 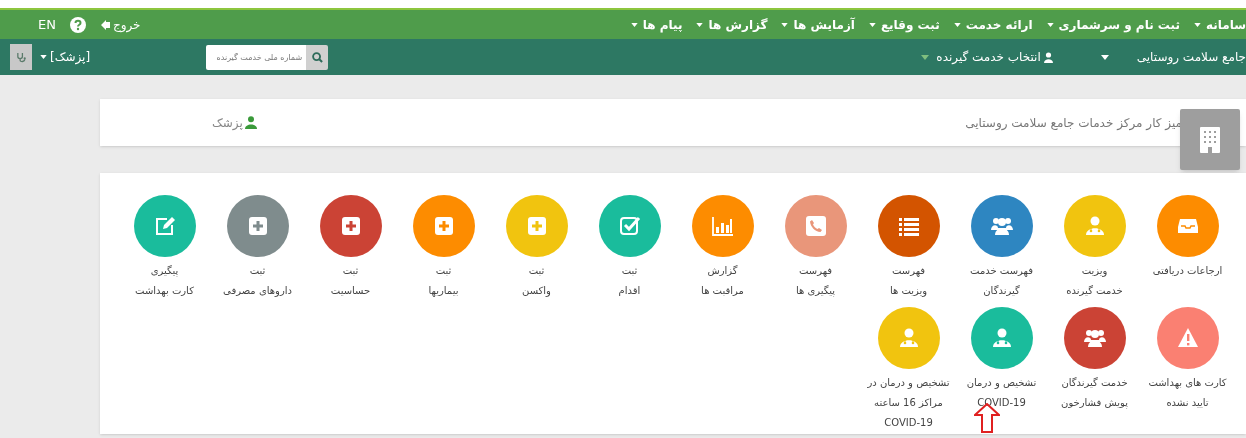 I want to click on shortcut-tile: فهرست ویزیت ها, so click(x=908, y=248).